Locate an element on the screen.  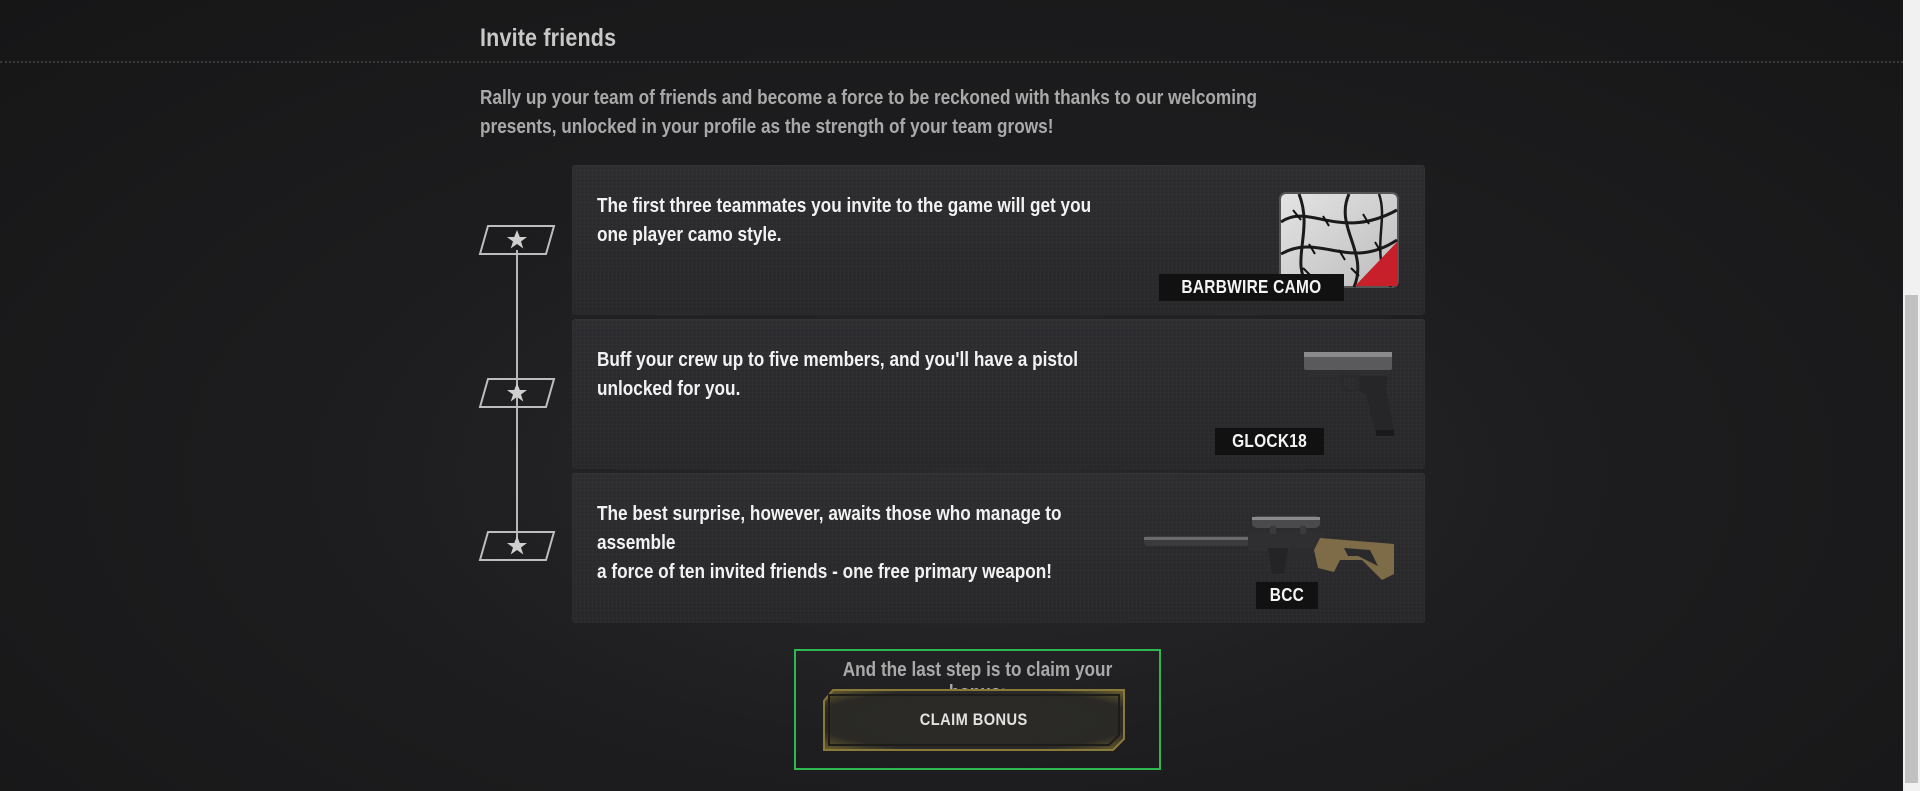
claim-bonus-button: CLAIM BONUS is located at coordinates (974, 720).